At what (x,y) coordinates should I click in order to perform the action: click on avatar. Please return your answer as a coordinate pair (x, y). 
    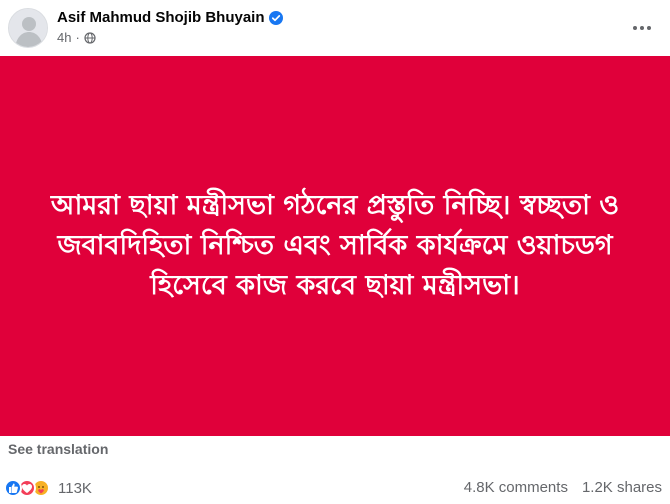
    Looking at the image, I should click on (28, 28).